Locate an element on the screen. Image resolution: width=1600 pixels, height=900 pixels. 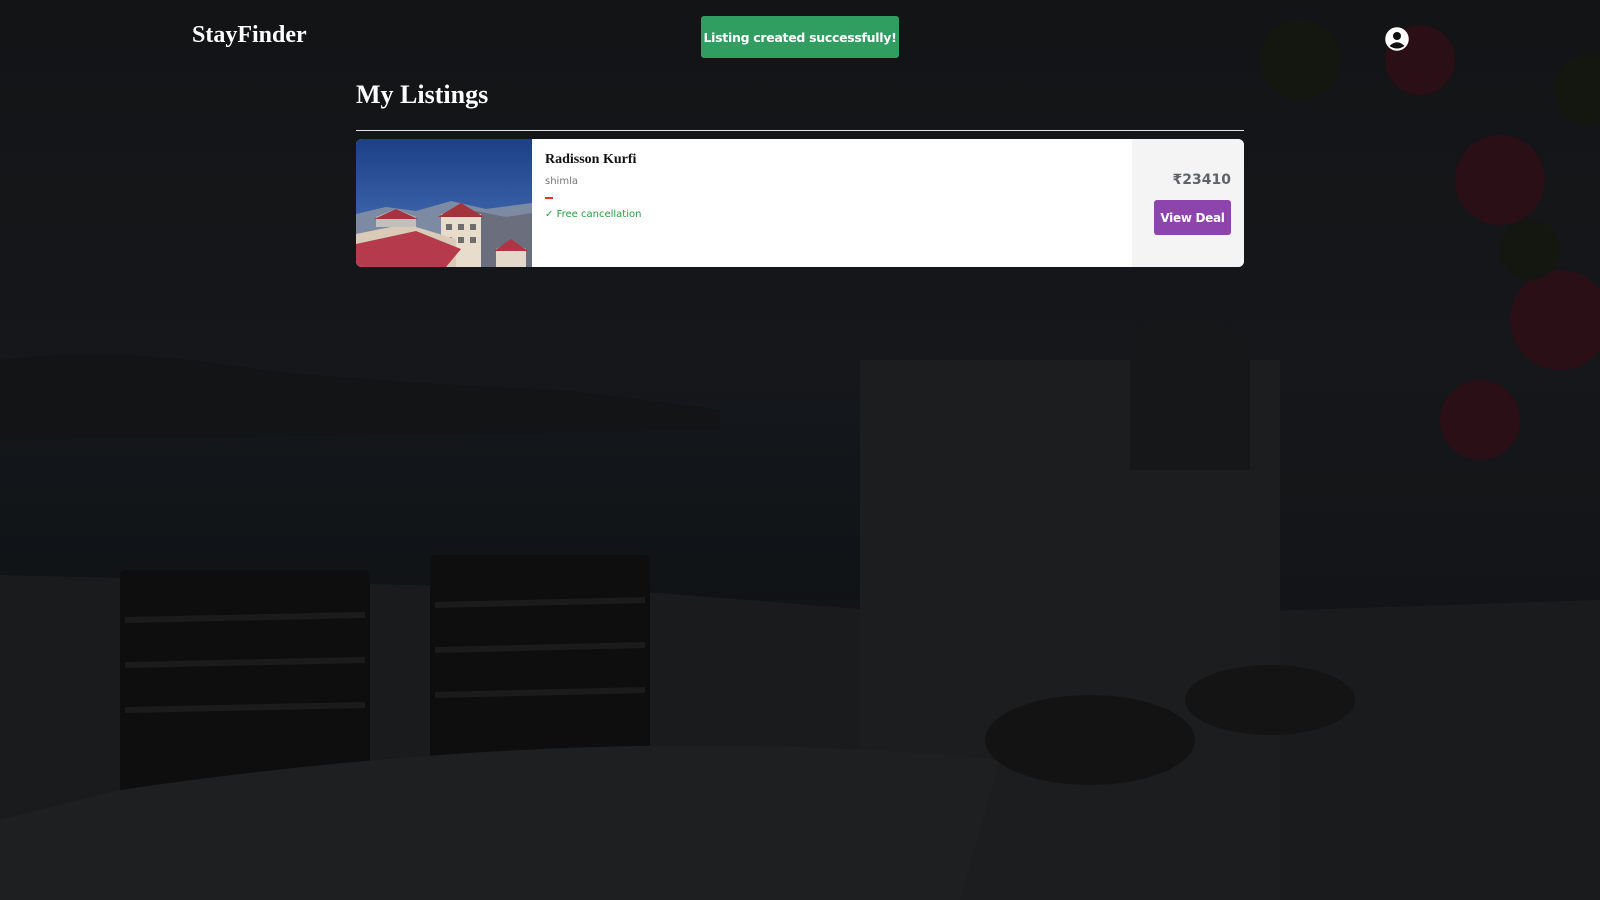
listing-name: Radisson Kurfi is located at coordinates (832, 160).